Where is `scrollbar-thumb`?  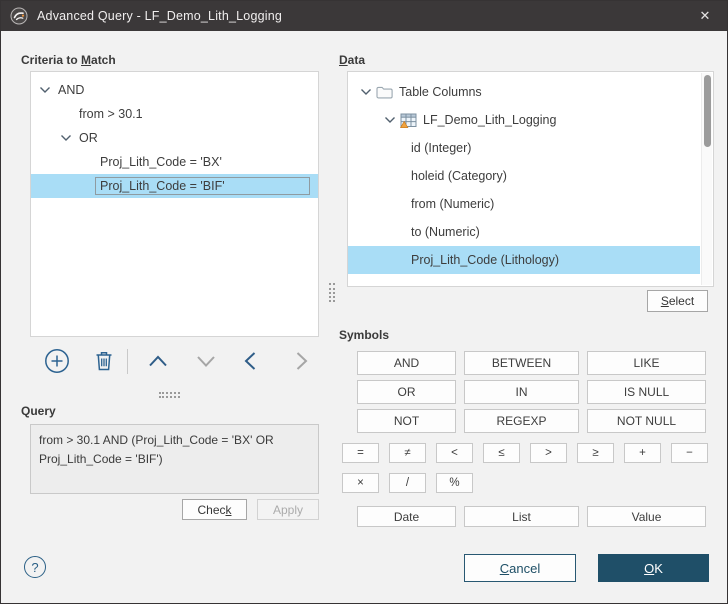
scrollbar-thumb is located at coordinates (707, 111).